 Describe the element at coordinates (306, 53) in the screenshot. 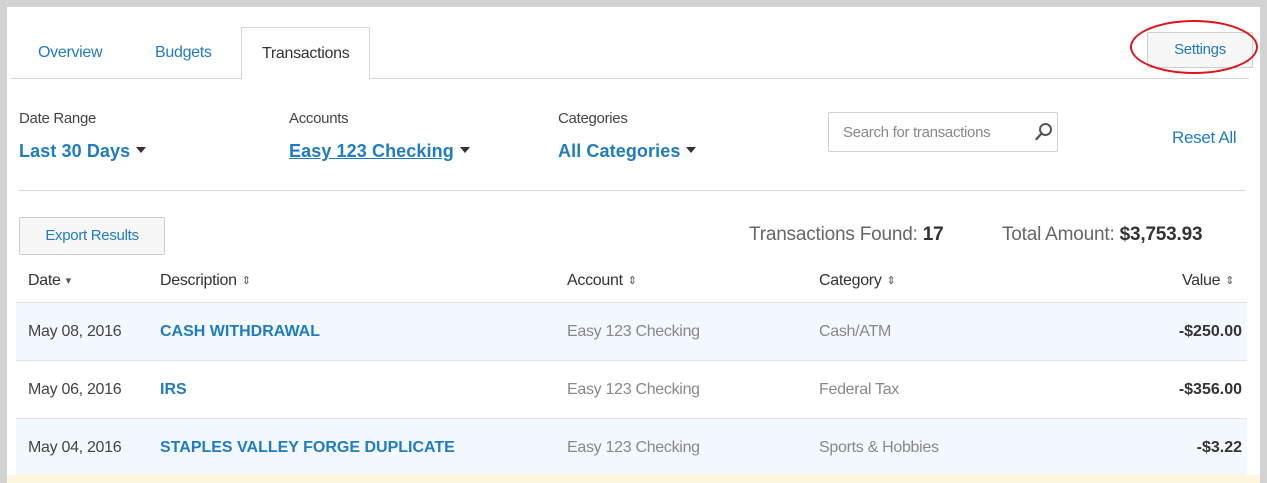

I see `tab-transactions: Transactions` at that location.